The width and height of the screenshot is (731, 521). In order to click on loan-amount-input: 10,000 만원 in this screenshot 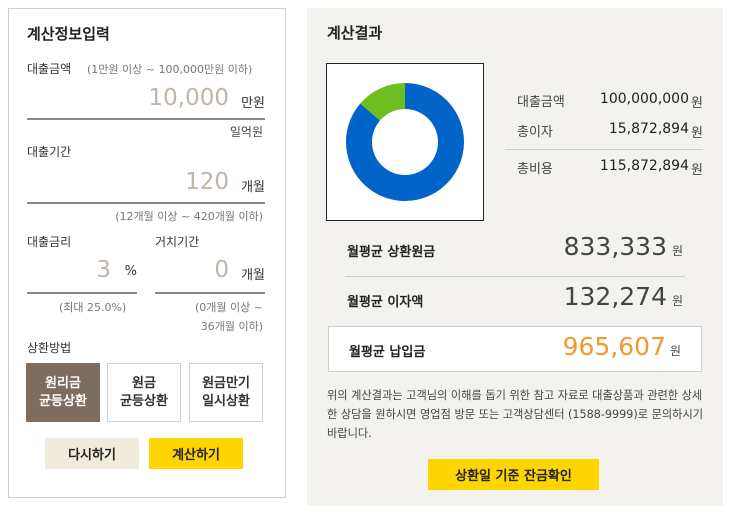, I will do `click(146, 100)`.